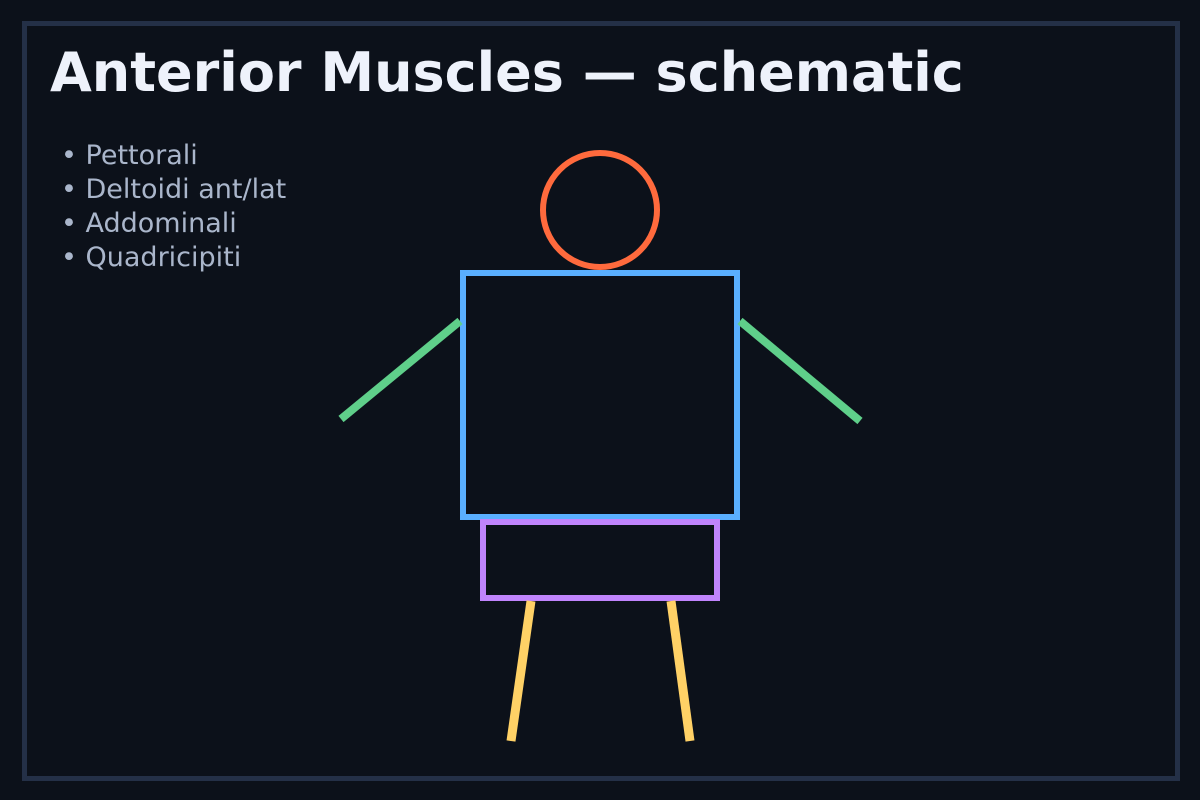  What do you see at coordinates (400, 370) in the screenshot?
I see `left-arm-shape` at bounding box center [400, 370].